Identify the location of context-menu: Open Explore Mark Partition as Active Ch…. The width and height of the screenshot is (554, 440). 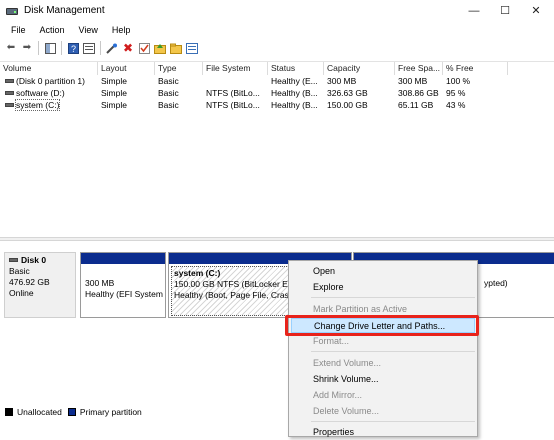
(383, 348).